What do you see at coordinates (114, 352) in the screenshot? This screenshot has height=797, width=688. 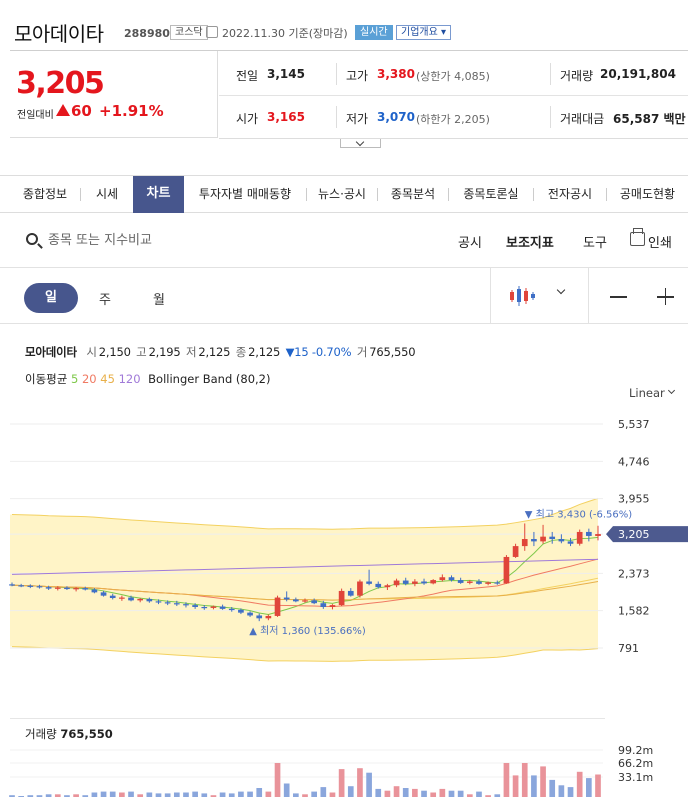 I see `open-value: 2,150` at bounding box center [114, 352].